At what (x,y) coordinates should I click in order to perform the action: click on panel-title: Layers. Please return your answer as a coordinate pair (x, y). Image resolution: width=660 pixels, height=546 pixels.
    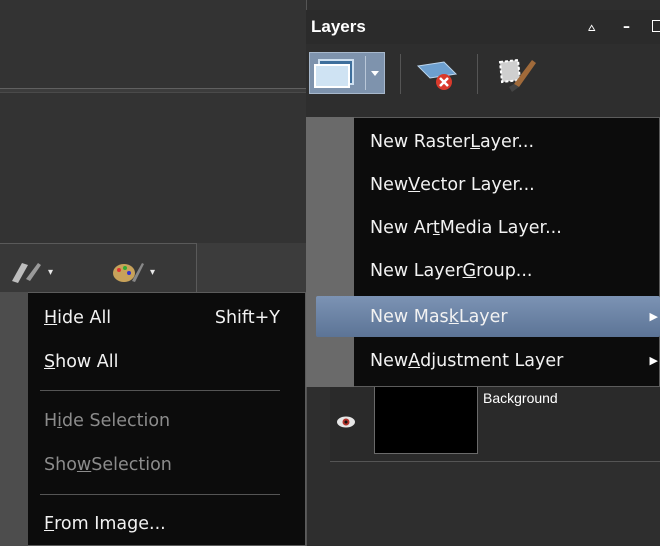
    Looking at the image, I should click on (338, 26).